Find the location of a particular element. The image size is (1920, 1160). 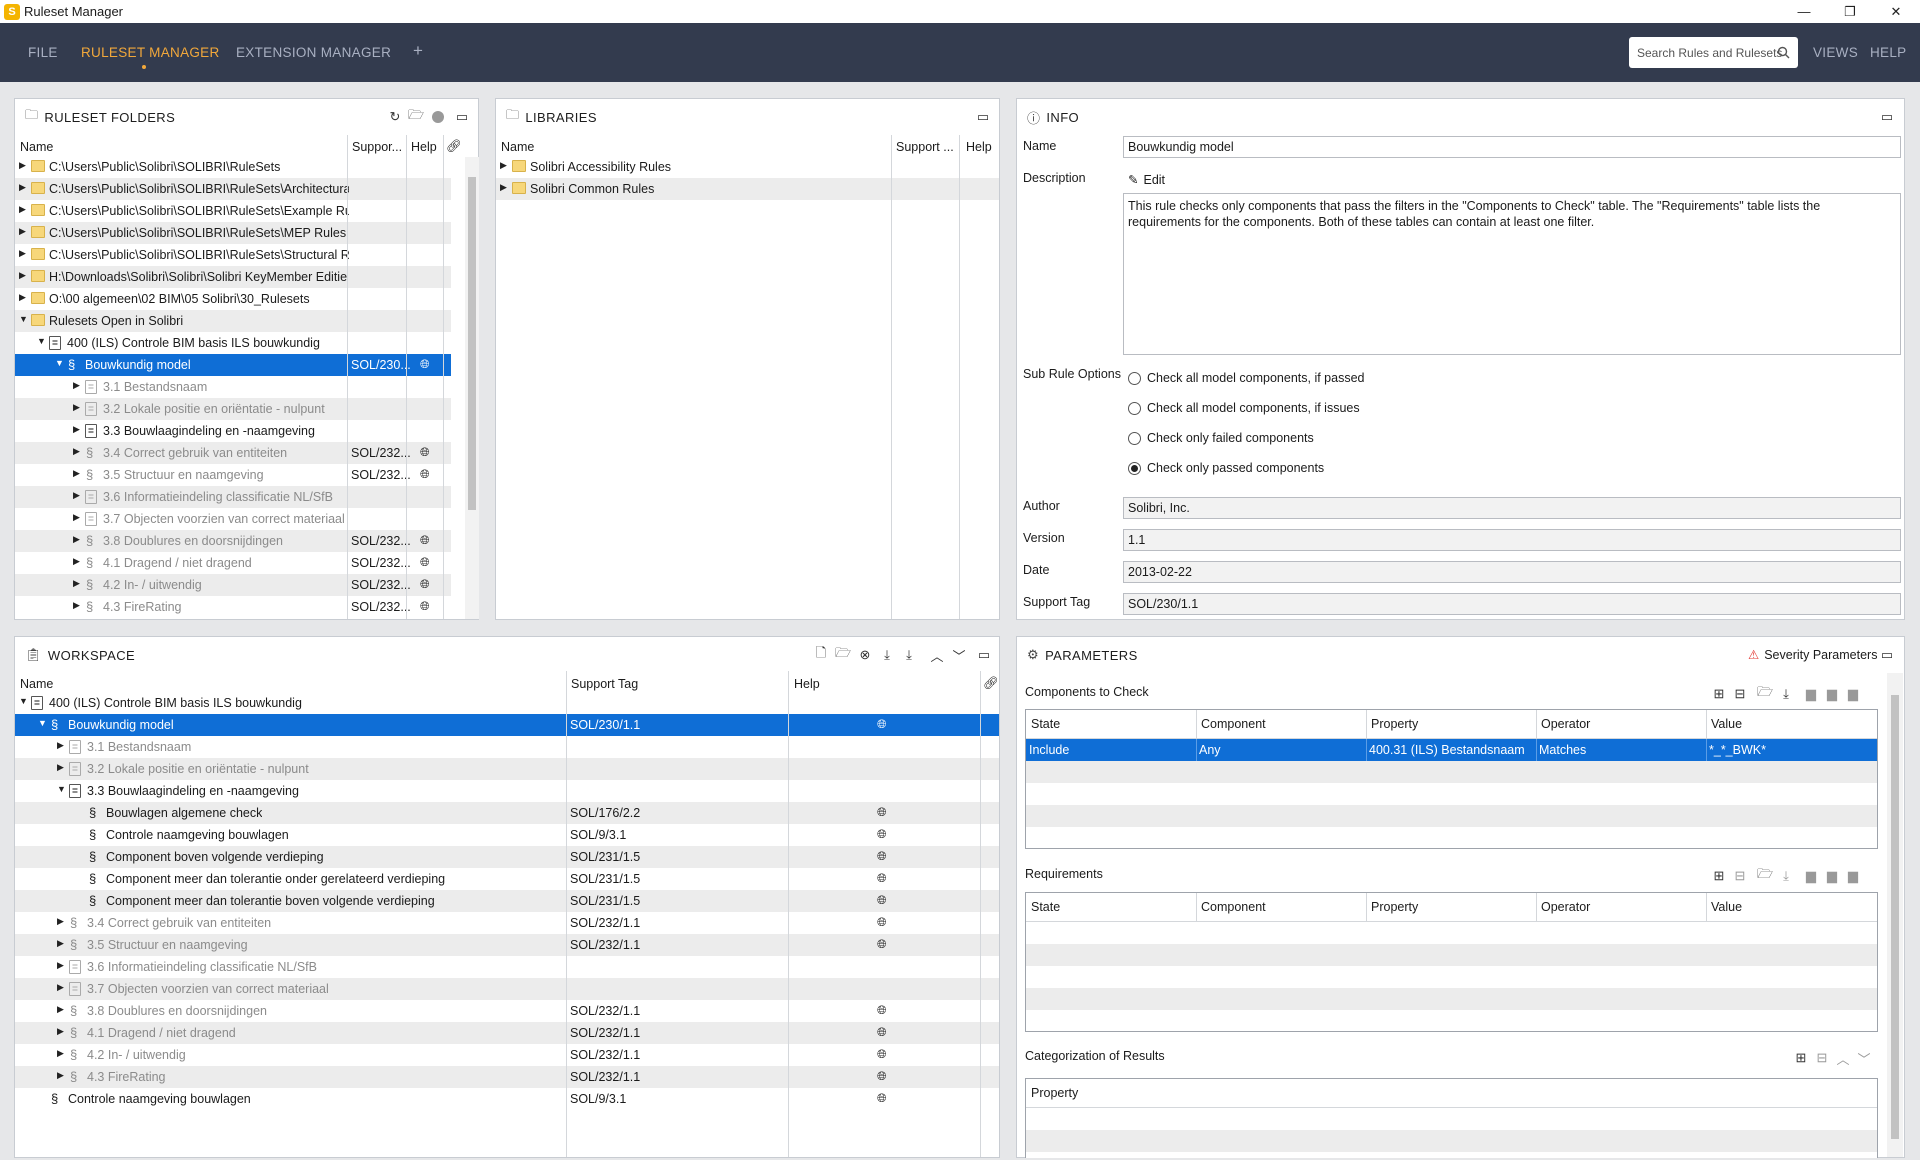

option-check-passed: Check only passed components is located at coordinates (1226, 468).